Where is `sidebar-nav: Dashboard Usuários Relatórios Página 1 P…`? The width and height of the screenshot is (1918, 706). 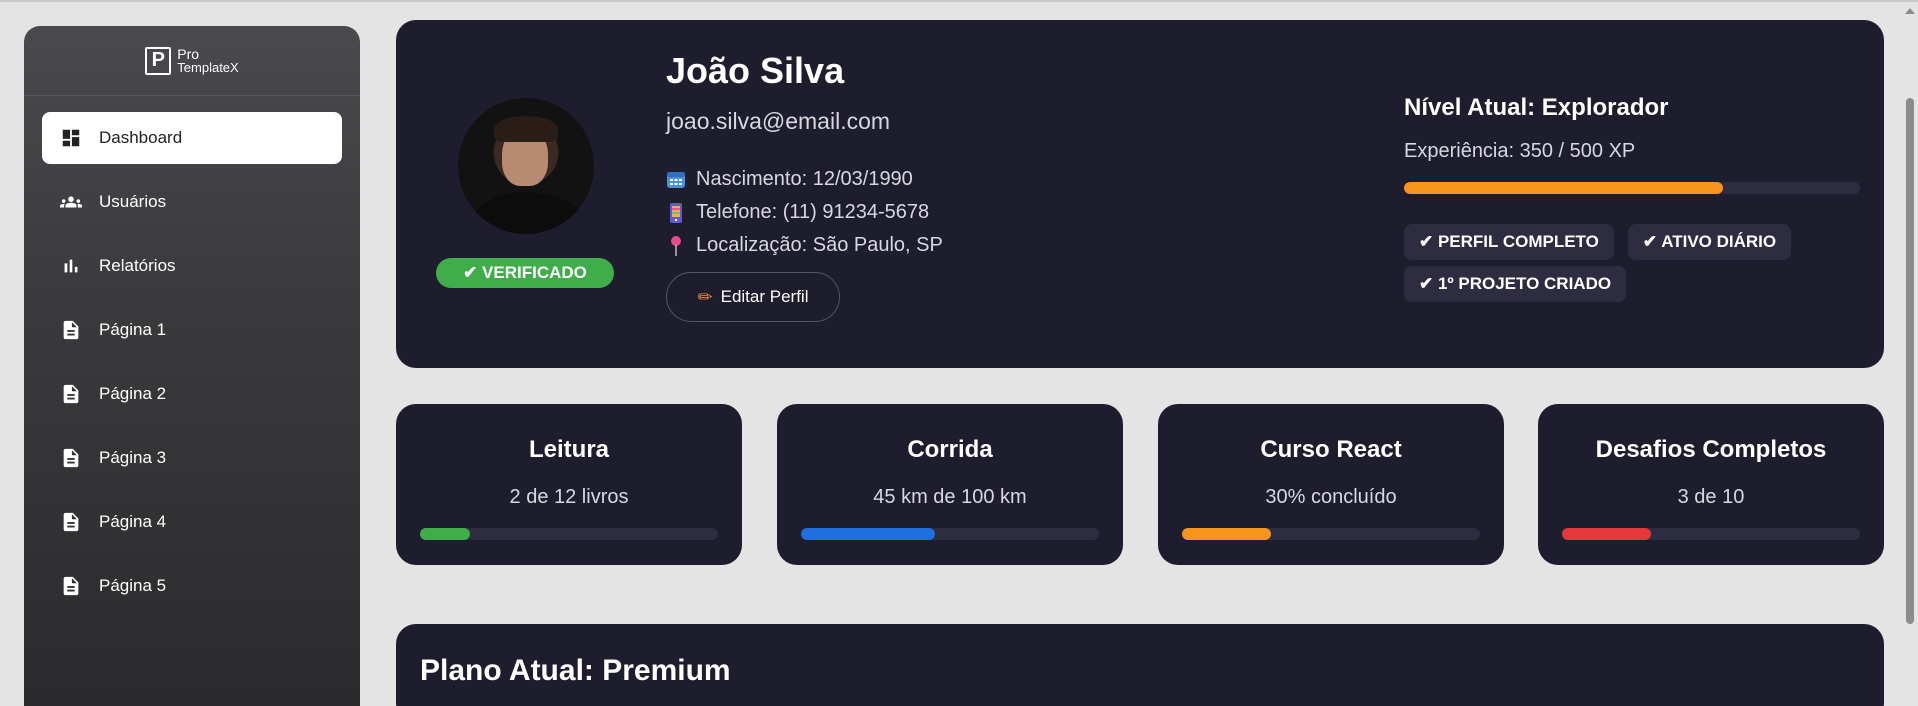
sidebar-nav: Dashboard Usuários Relatórios Página 1 P… is located at coordinates (192, 354).